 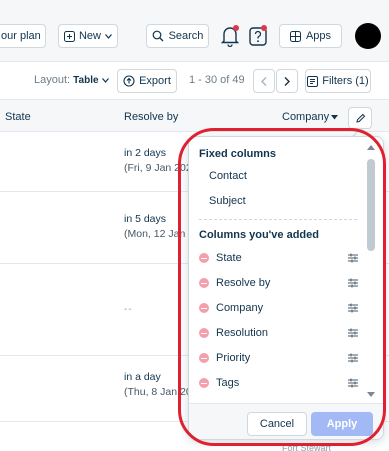 I want to click on help-button, so click(x=258, y=36).